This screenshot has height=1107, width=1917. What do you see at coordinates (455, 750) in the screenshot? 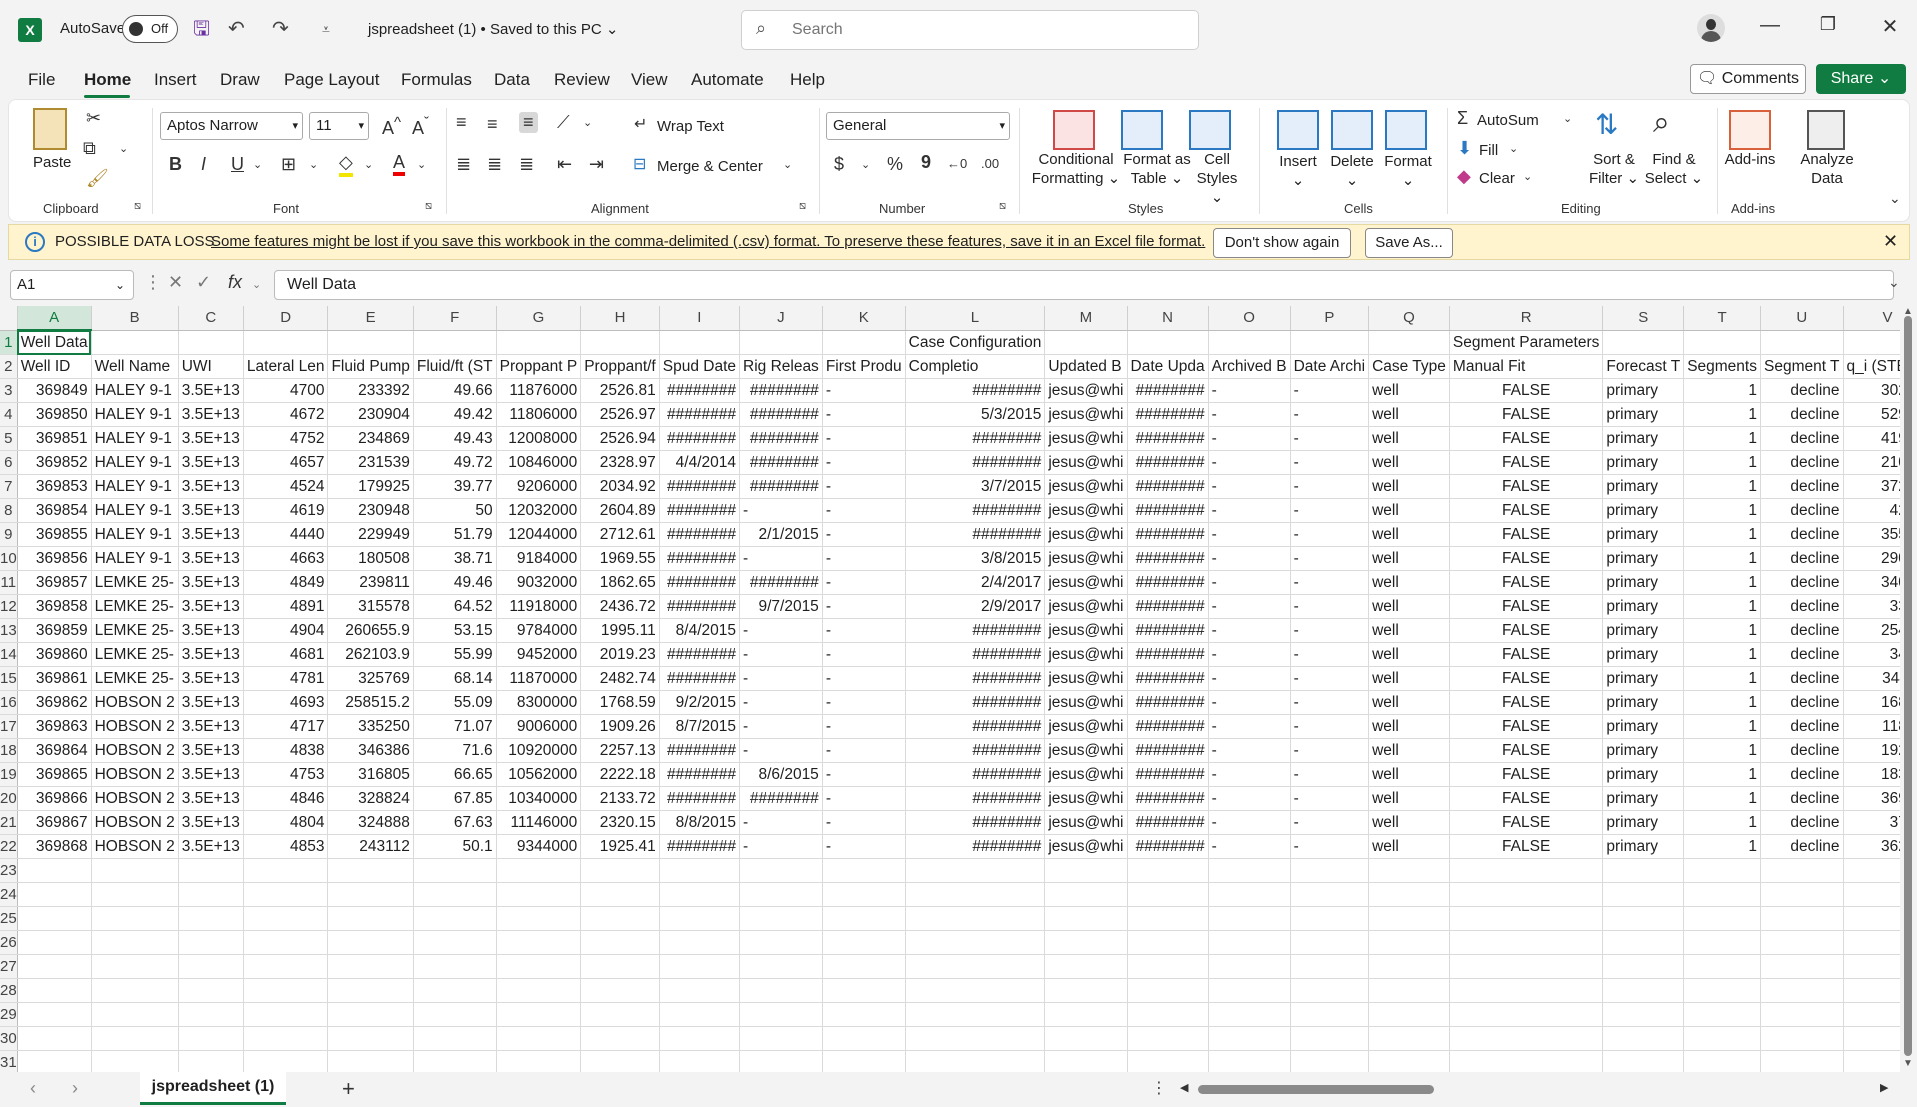
I see `cell: 71.6` at bounding box center [455, 750].